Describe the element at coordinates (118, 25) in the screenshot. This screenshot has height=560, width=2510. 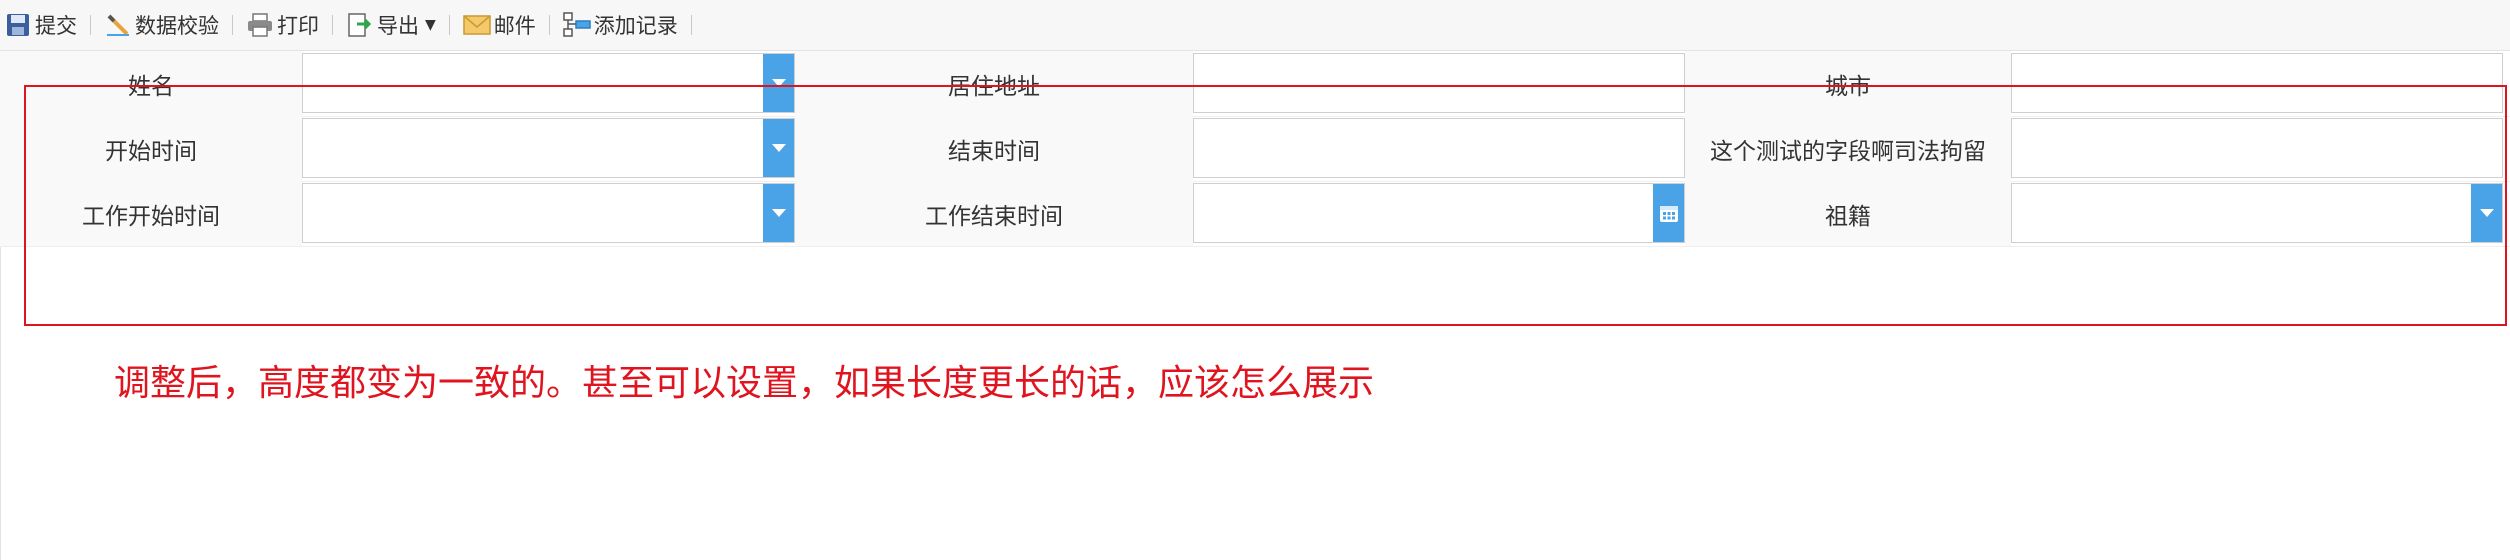
I see `validate-icon` at that location.